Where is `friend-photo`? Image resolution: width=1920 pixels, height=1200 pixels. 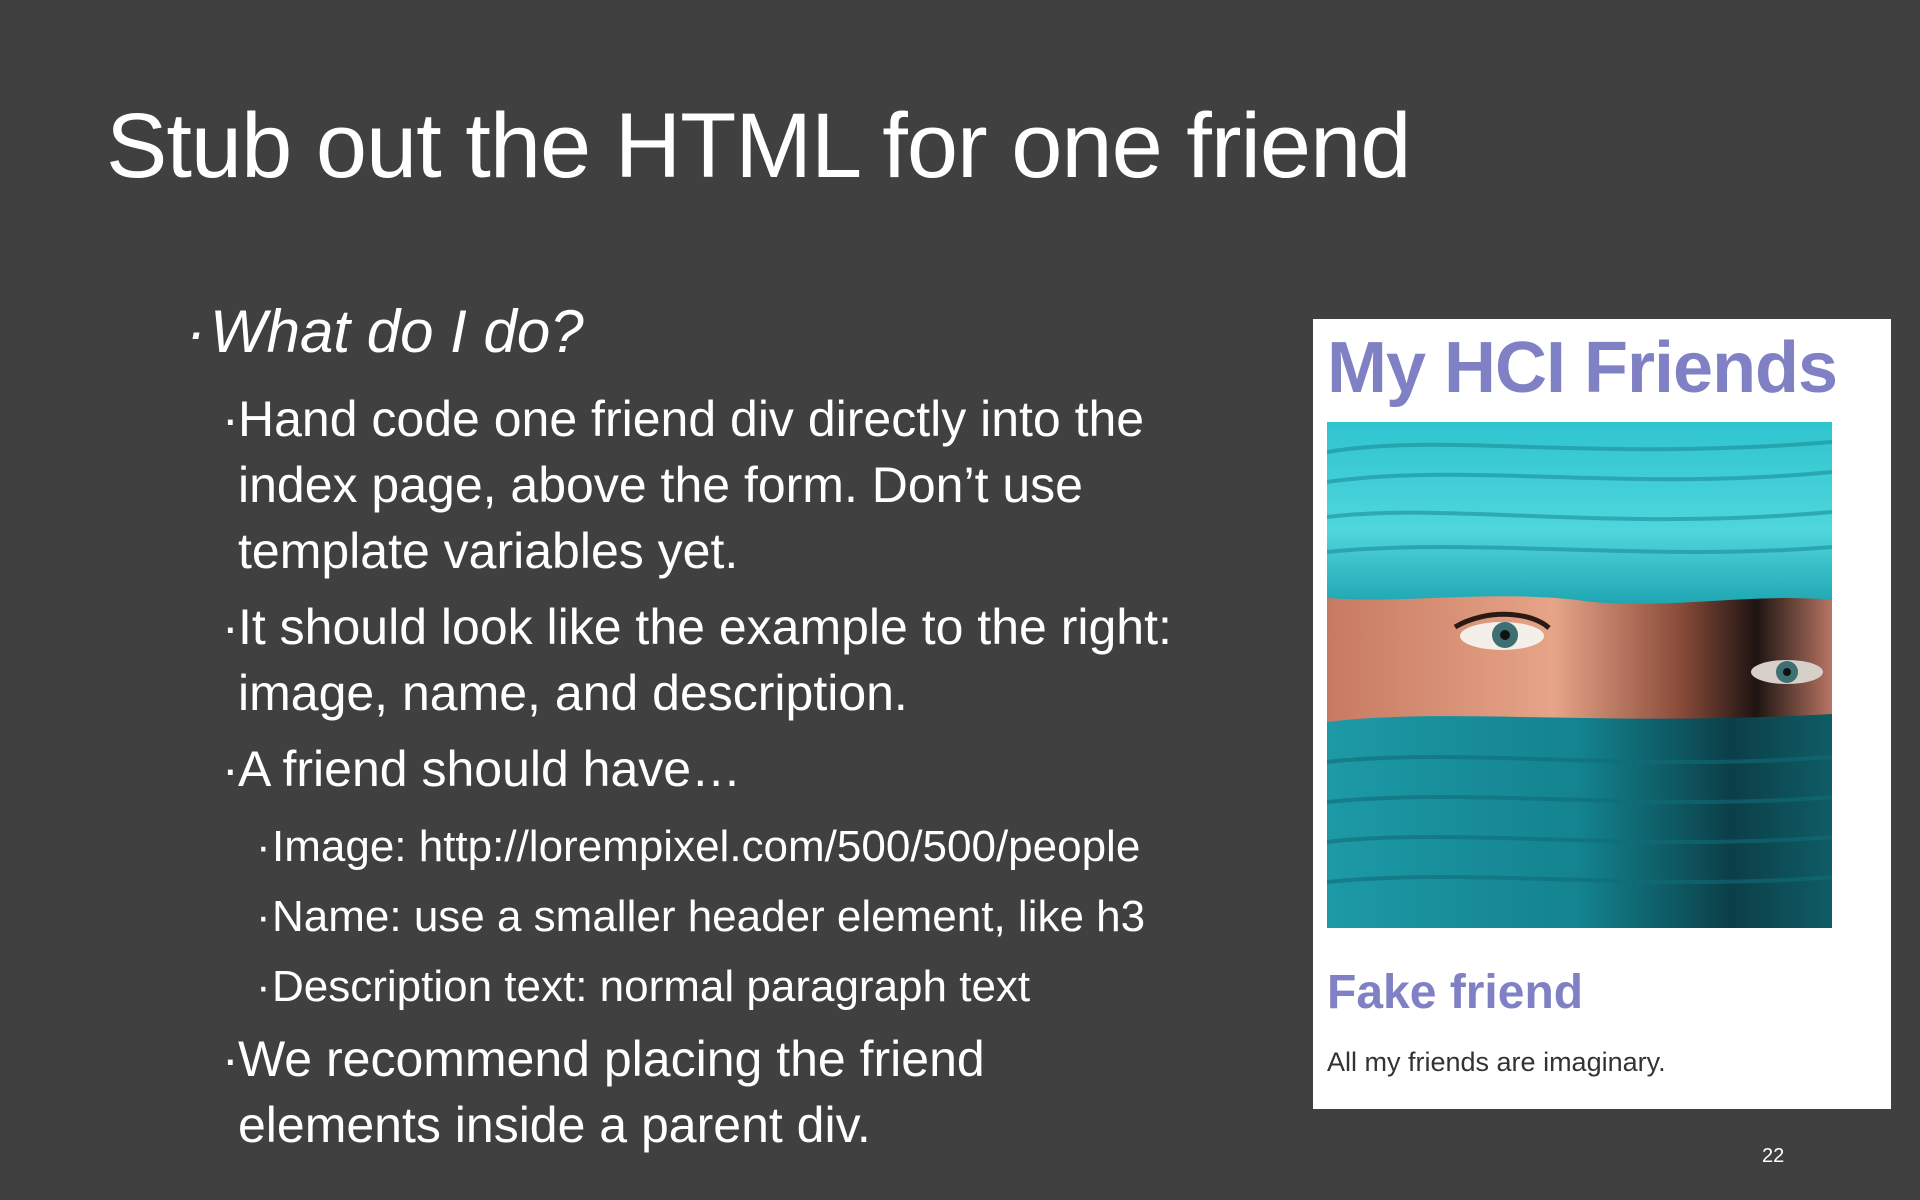 friend-photo is located at coordinates (1579, 675).